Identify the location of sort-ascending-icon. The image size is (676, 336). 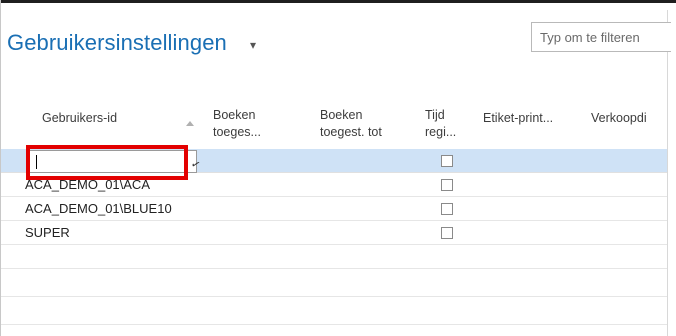
(190, 123).